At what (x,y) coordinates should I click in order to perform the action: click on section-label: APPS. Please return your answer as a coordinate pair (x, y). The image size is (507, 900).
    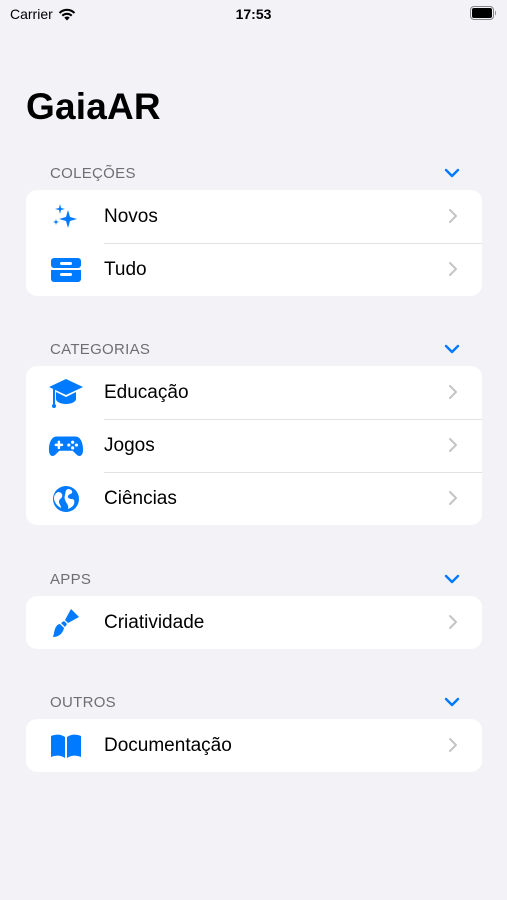
    Looking at the image, I should click on (71, 579).